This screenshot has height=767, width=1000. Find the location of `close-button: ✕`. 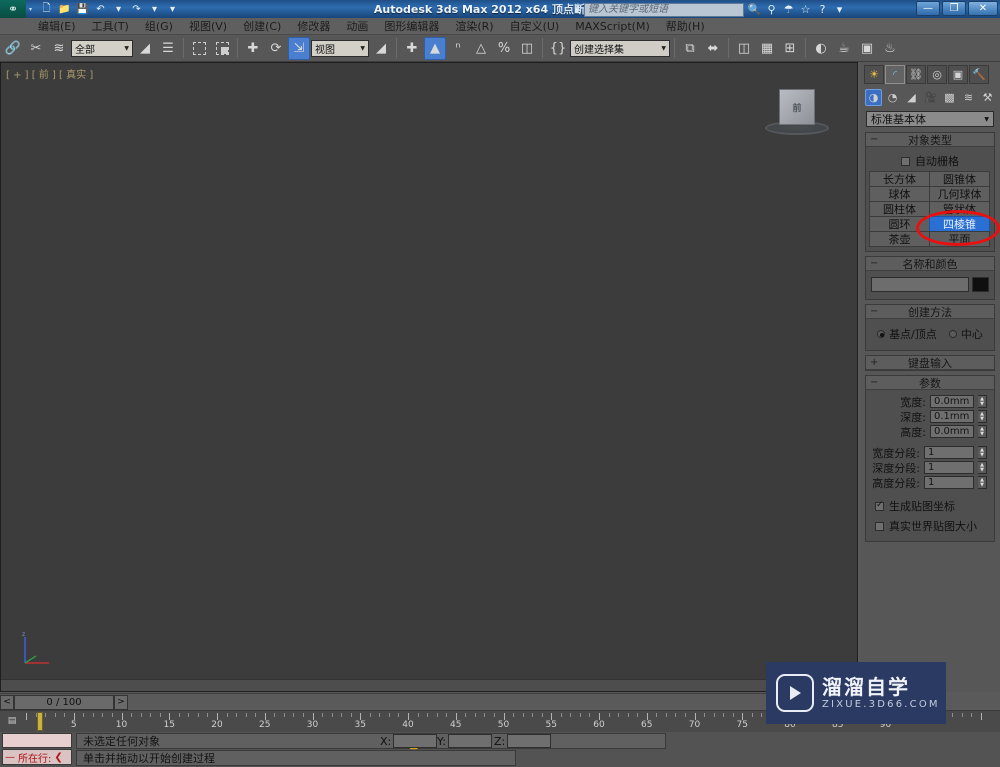

close-button: ✕ is located at coordinates (983, 8).